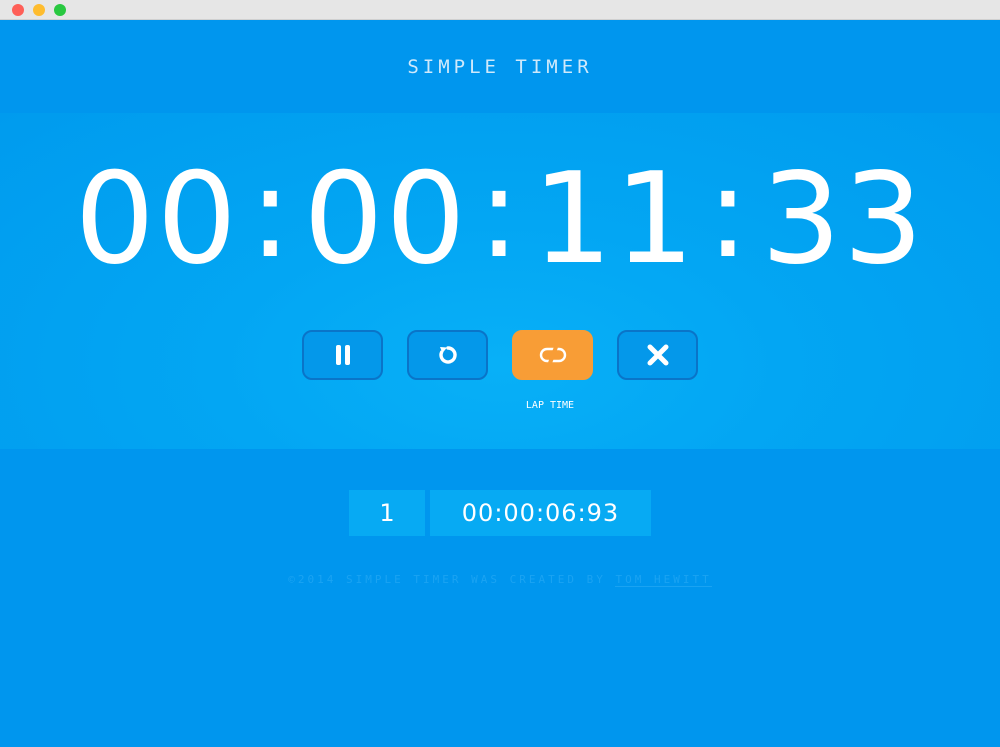  I want to click on reset-button, so click(447, 355).